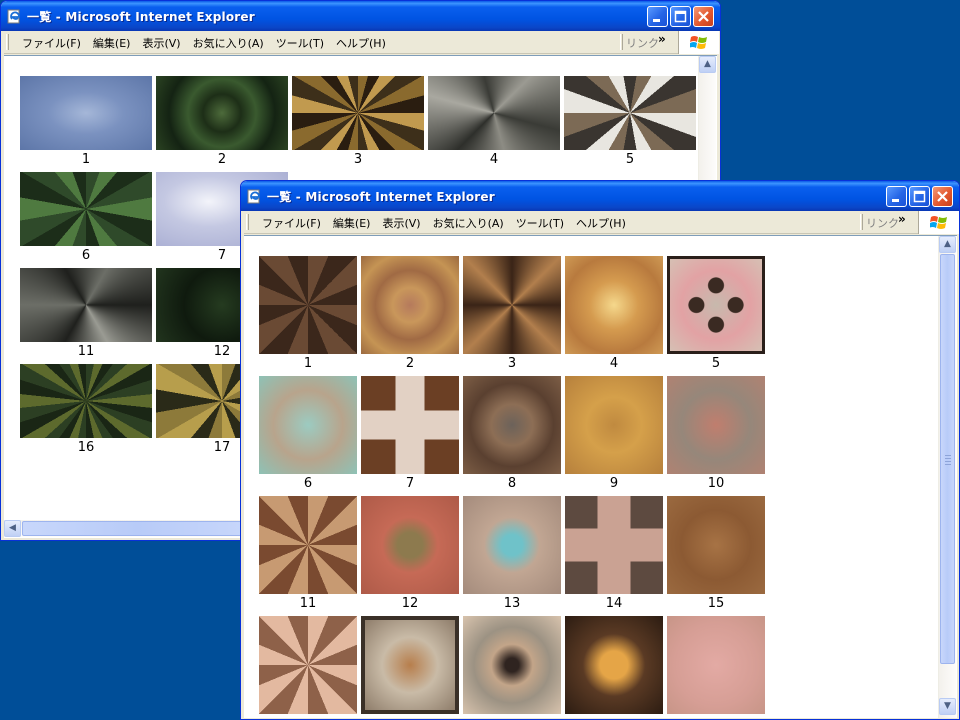 The width and height of the screenshot is (960, 720). What do you see at coordinates (947, 459) in the screenshot?
I see `vertical-scroll-thumb` at bounding box center [947, 459].